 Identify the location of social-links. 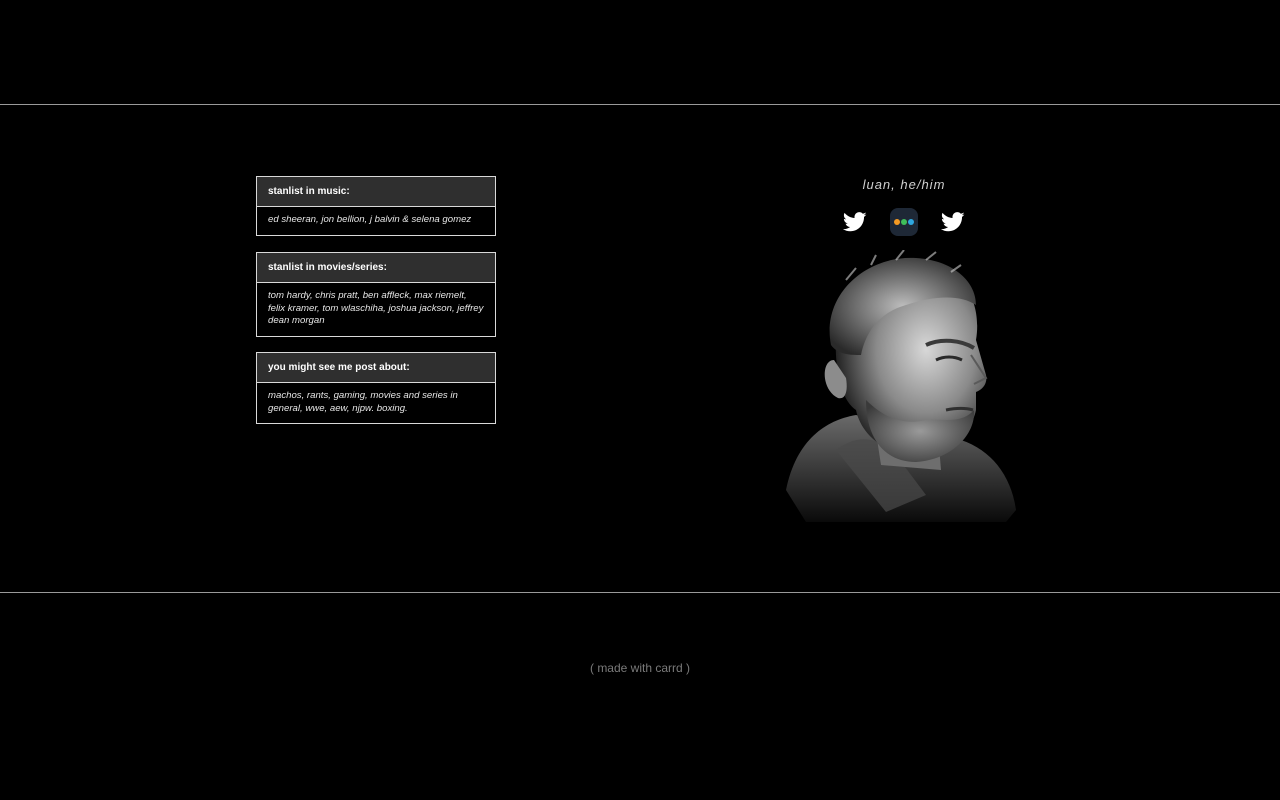
(904, 222).